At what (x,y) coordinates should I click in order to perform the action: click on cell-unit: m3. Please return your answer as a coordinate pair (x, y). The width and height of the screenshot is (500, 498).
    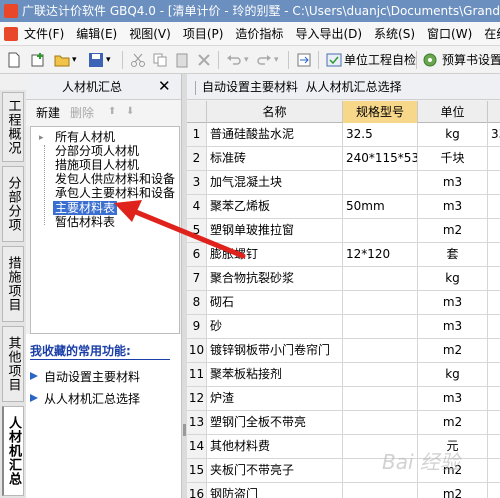
    Looking at the image, I should click on (453, 206).